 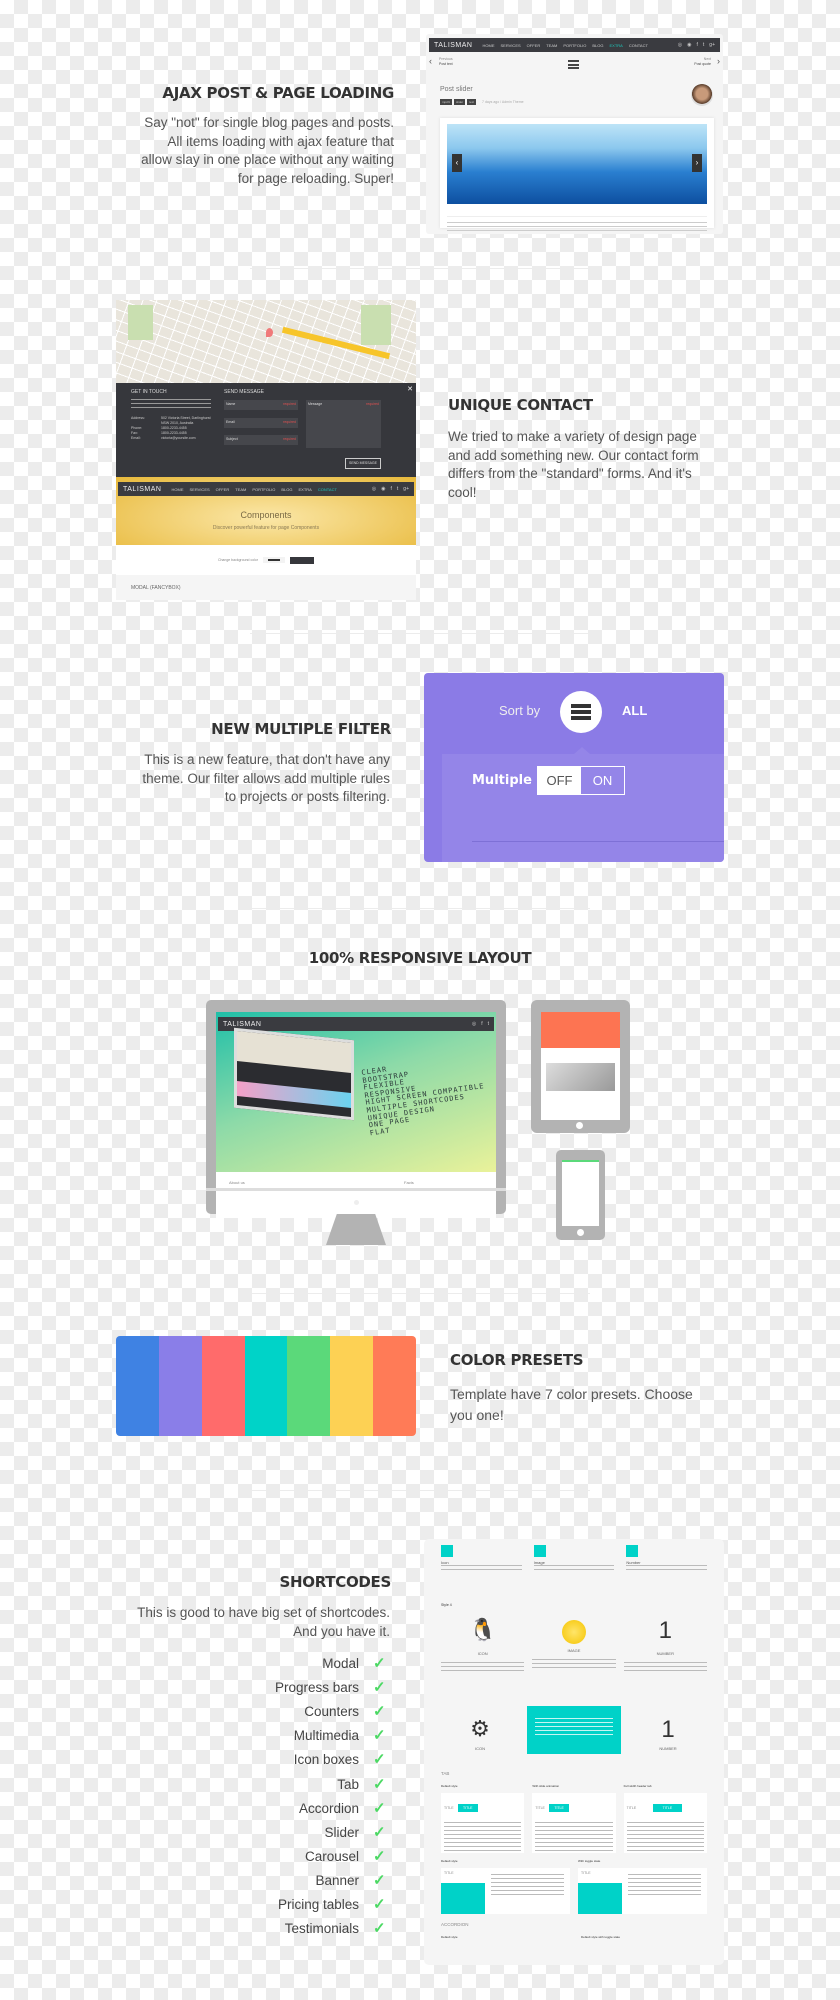 What do you see at coordinates (616, 45) in the screenshot?
I see `nav-item-active: EXTRA` at bounding box center [616, 45].